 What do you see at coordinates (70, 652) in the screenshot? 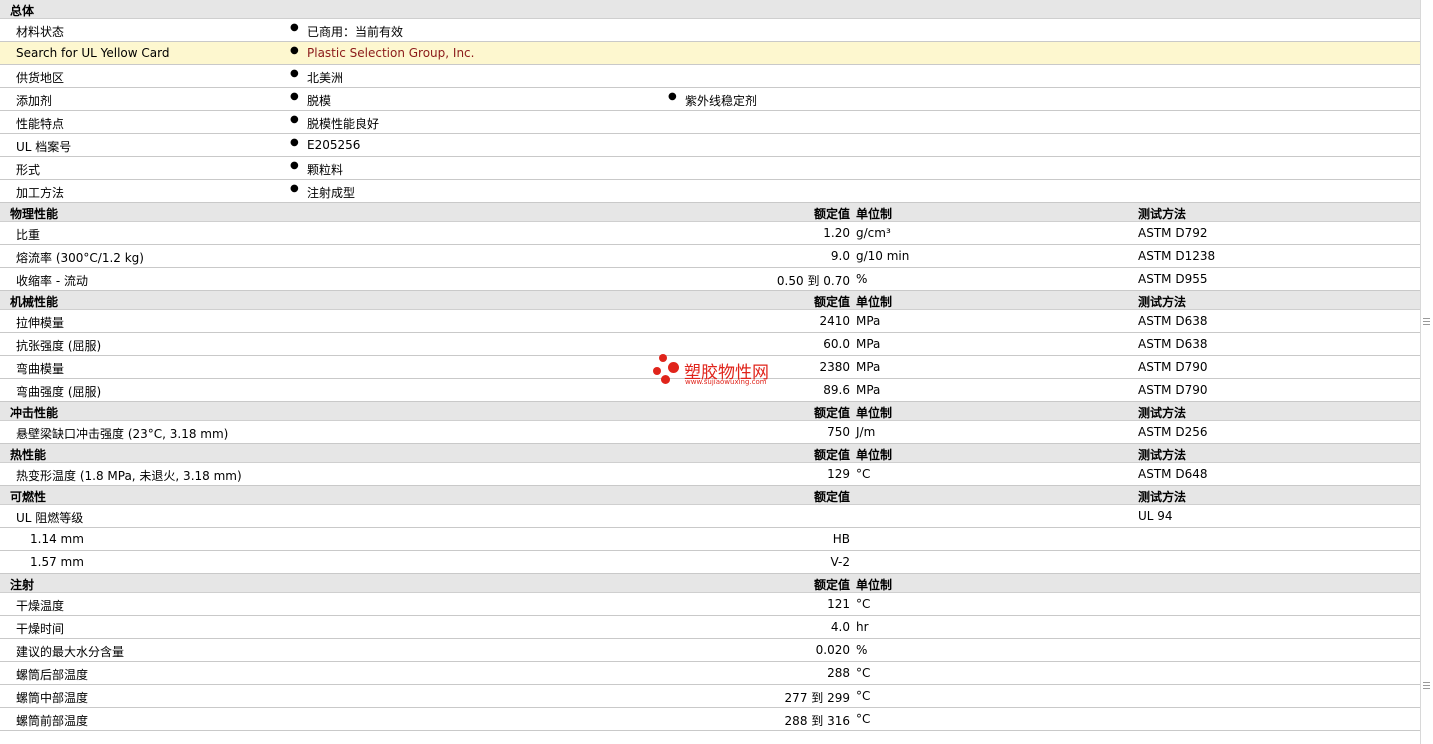
I see `property-label: 建议的最大水分含量` at bounding box center [70, 652].